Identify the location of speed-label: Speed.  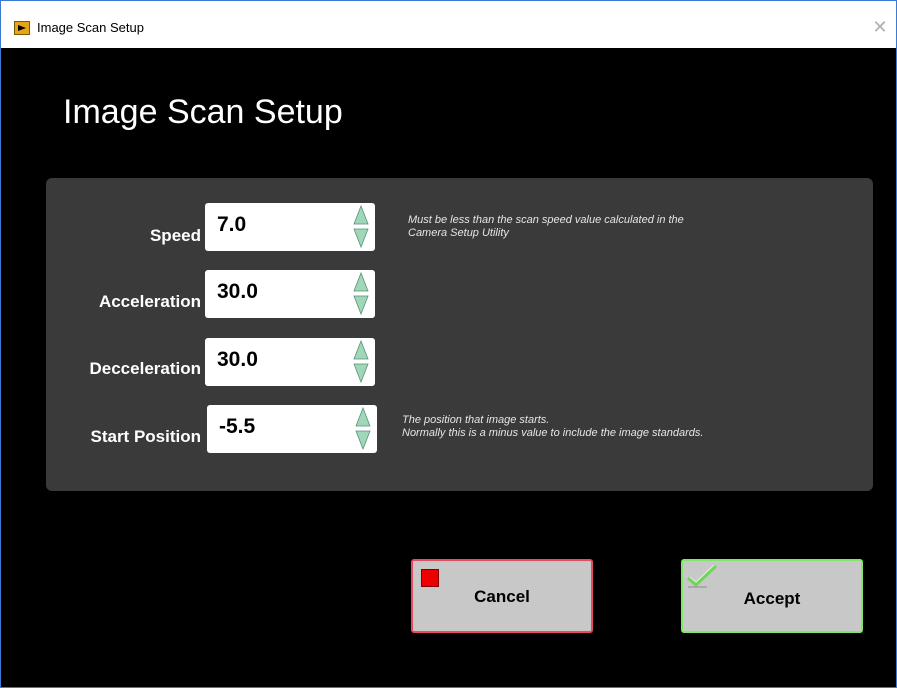
(175, 235).